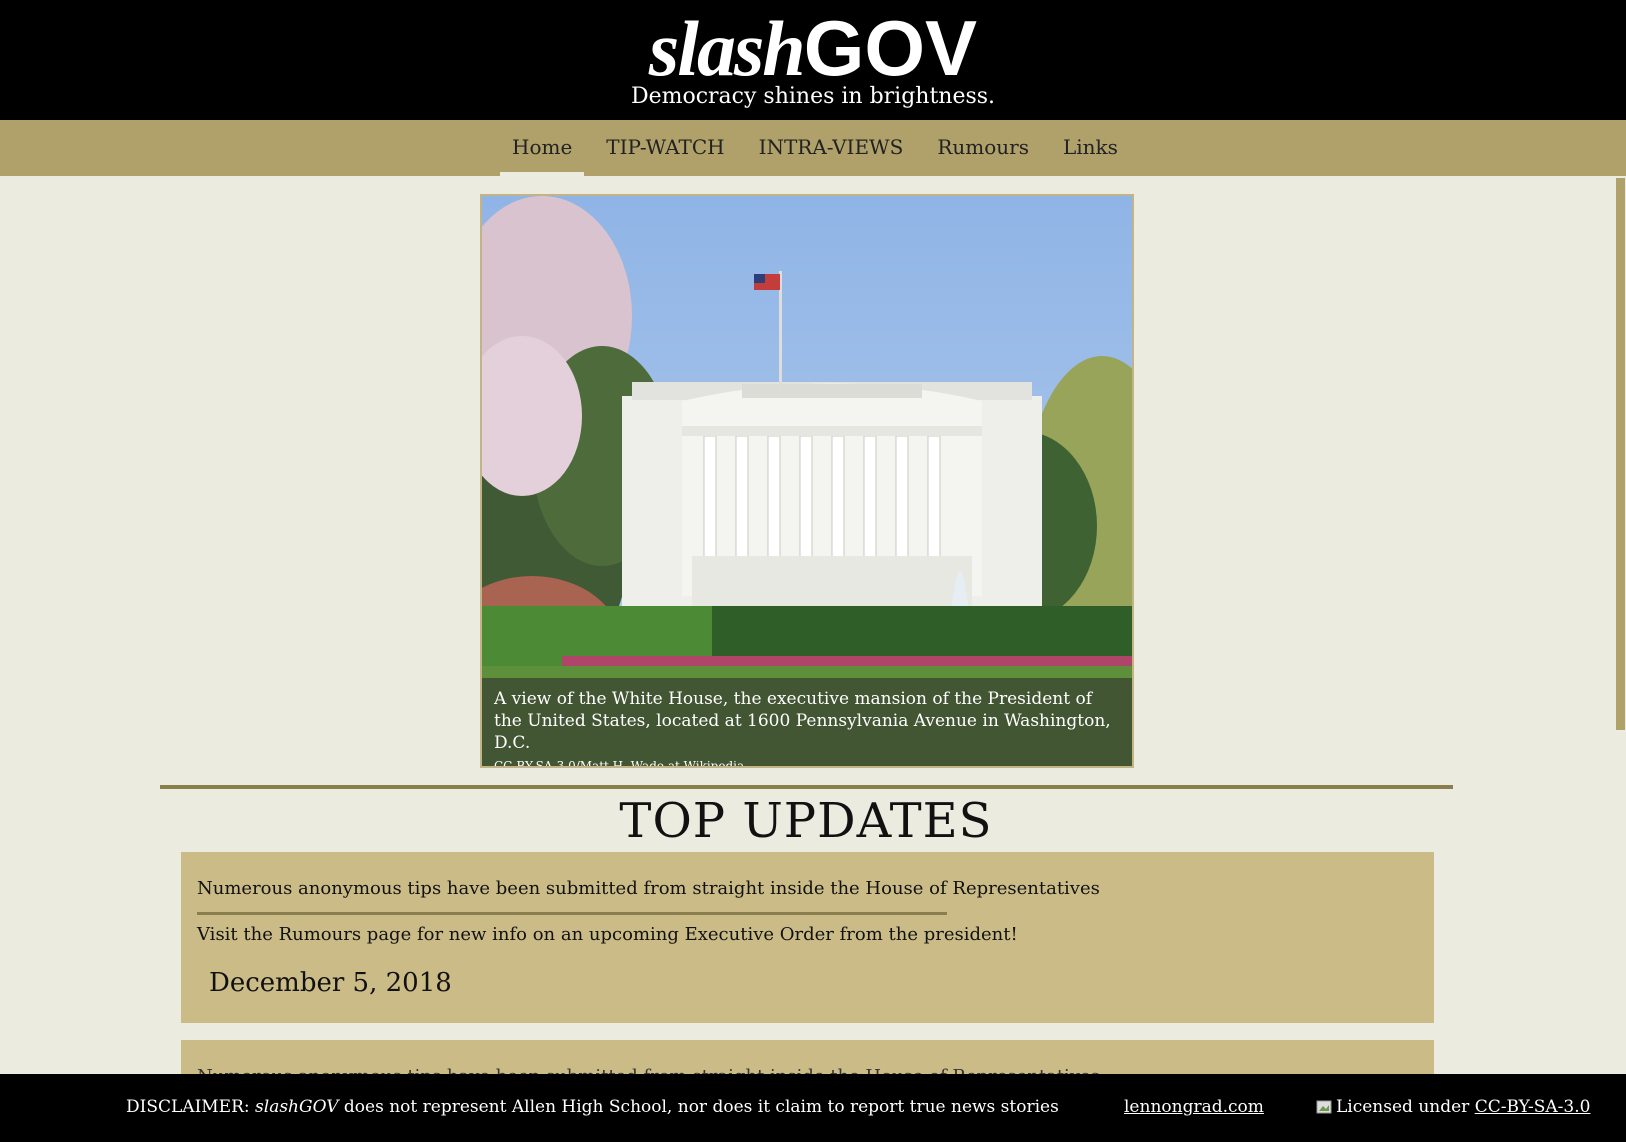 This screenshot has height=1142, width=1626. Describe the element at coordinates (665, 148) in the screenshot. I see `nav-tip-watch: TIP-WATCH` at that location.